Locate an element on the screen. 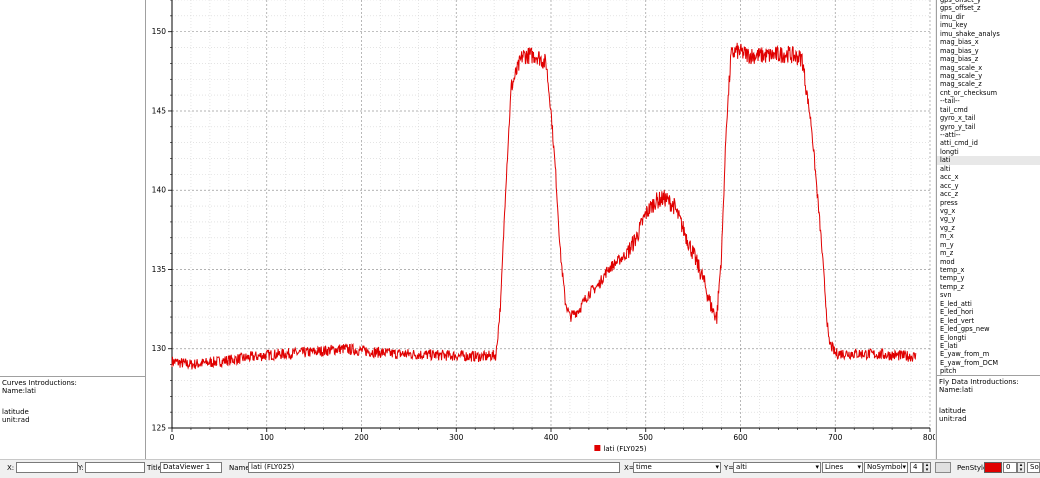 This screenshot has height=478, width=1040. x-tick-label: 700 is located at coordinates (835, 437).